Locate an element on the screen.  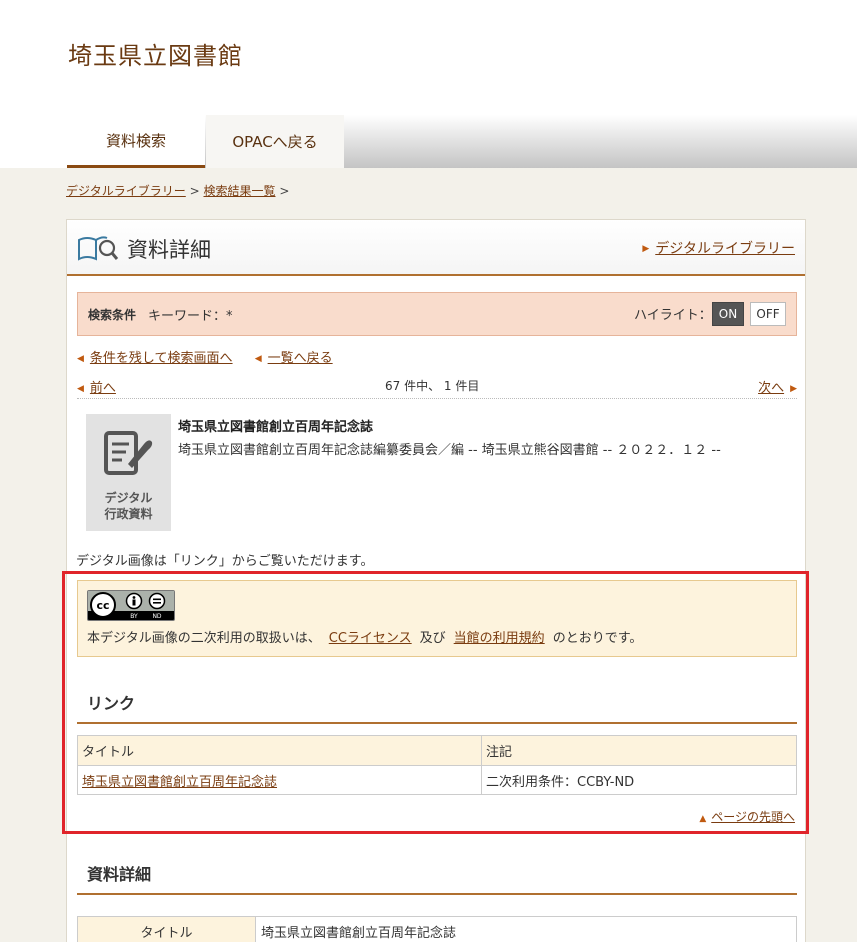
table-row: タイトル 埼玉県立図書館創立百周年記念誌 is located at coordinates (437, 929).